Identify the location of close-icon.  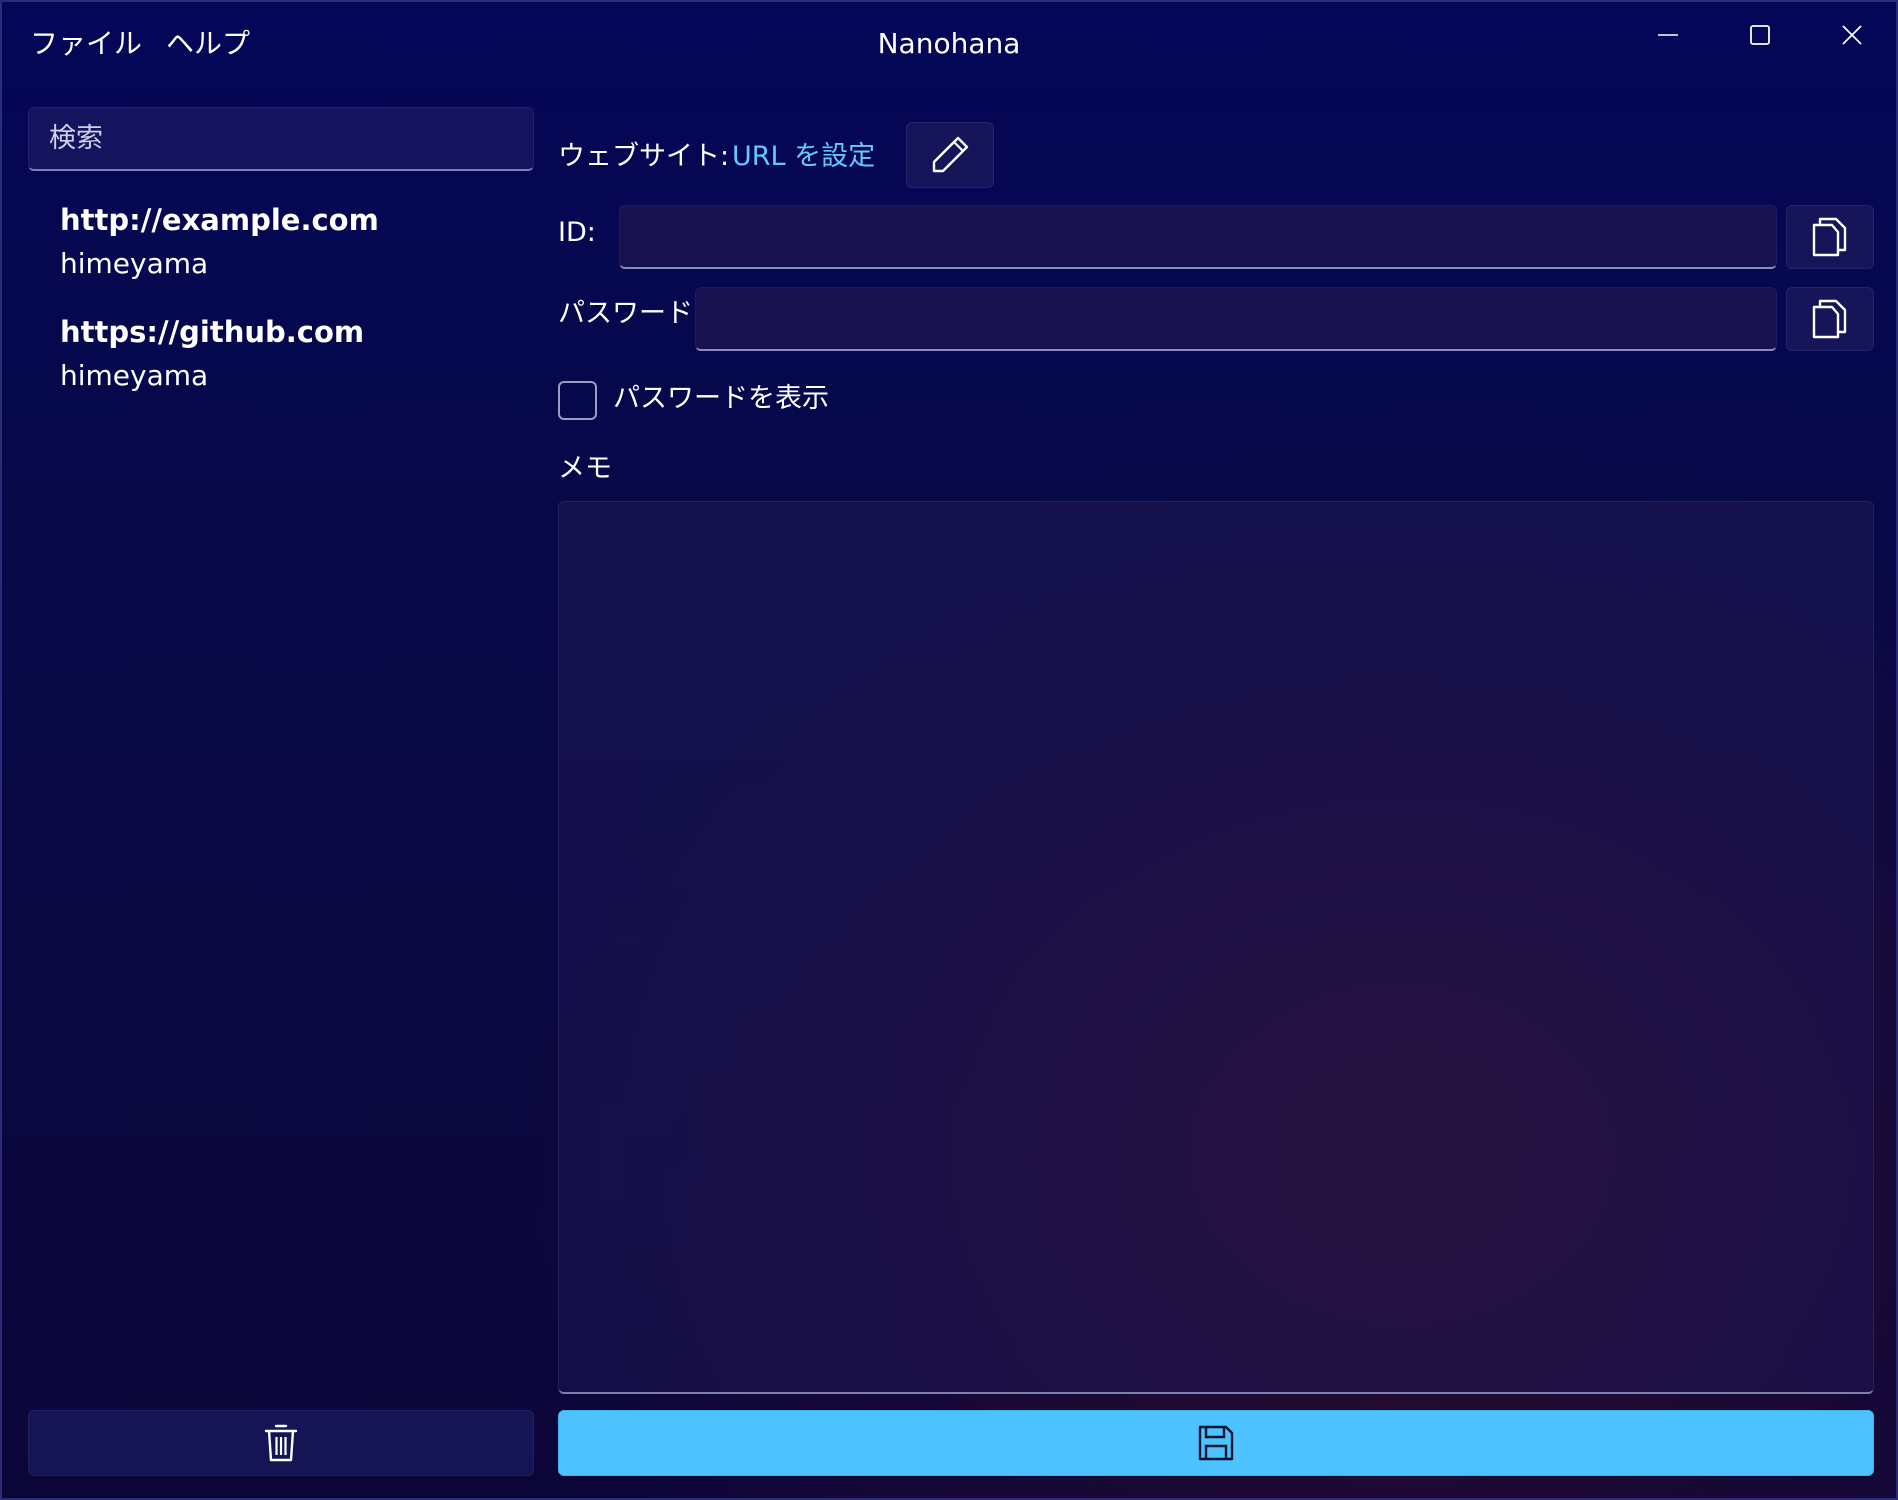
(1852, 35).